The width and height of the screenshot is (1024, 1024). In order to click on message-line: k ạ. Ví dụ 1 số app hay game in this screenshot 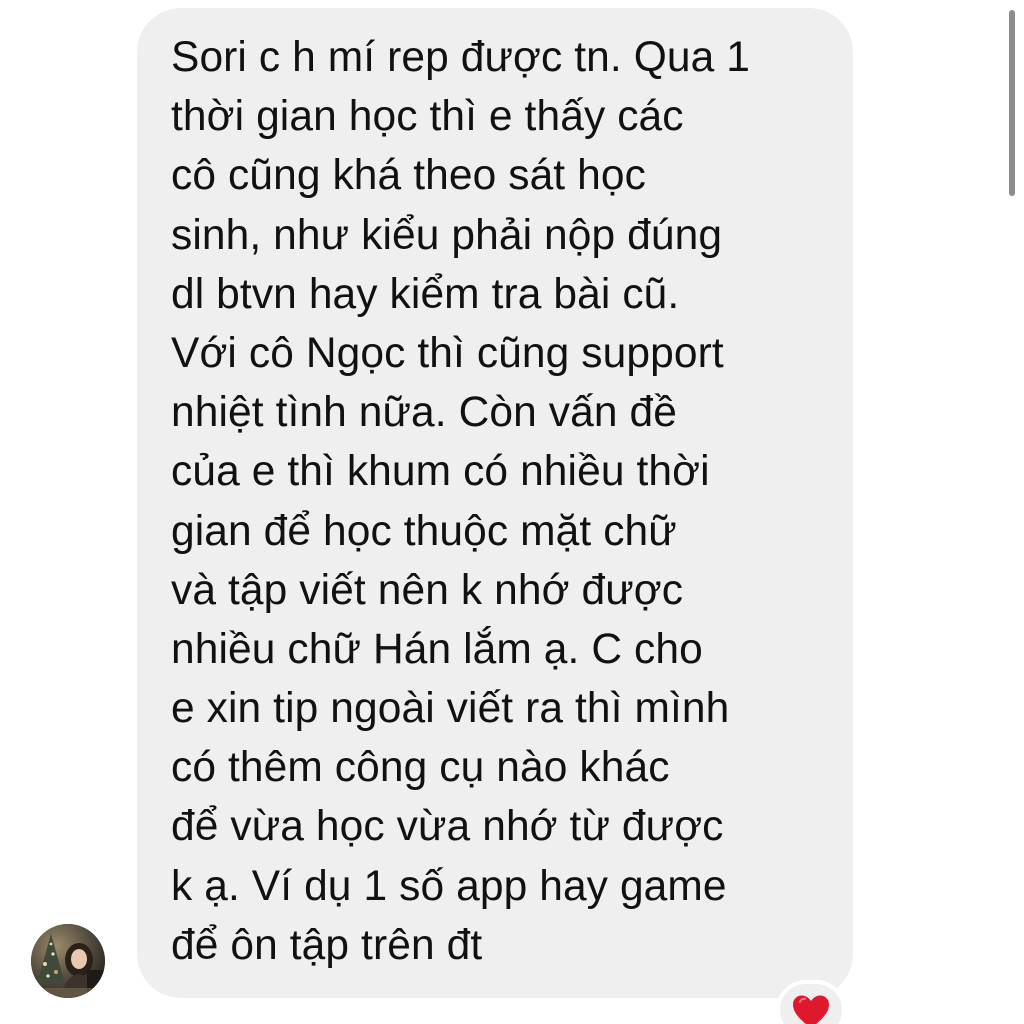, I will do `click(449, 886)`.